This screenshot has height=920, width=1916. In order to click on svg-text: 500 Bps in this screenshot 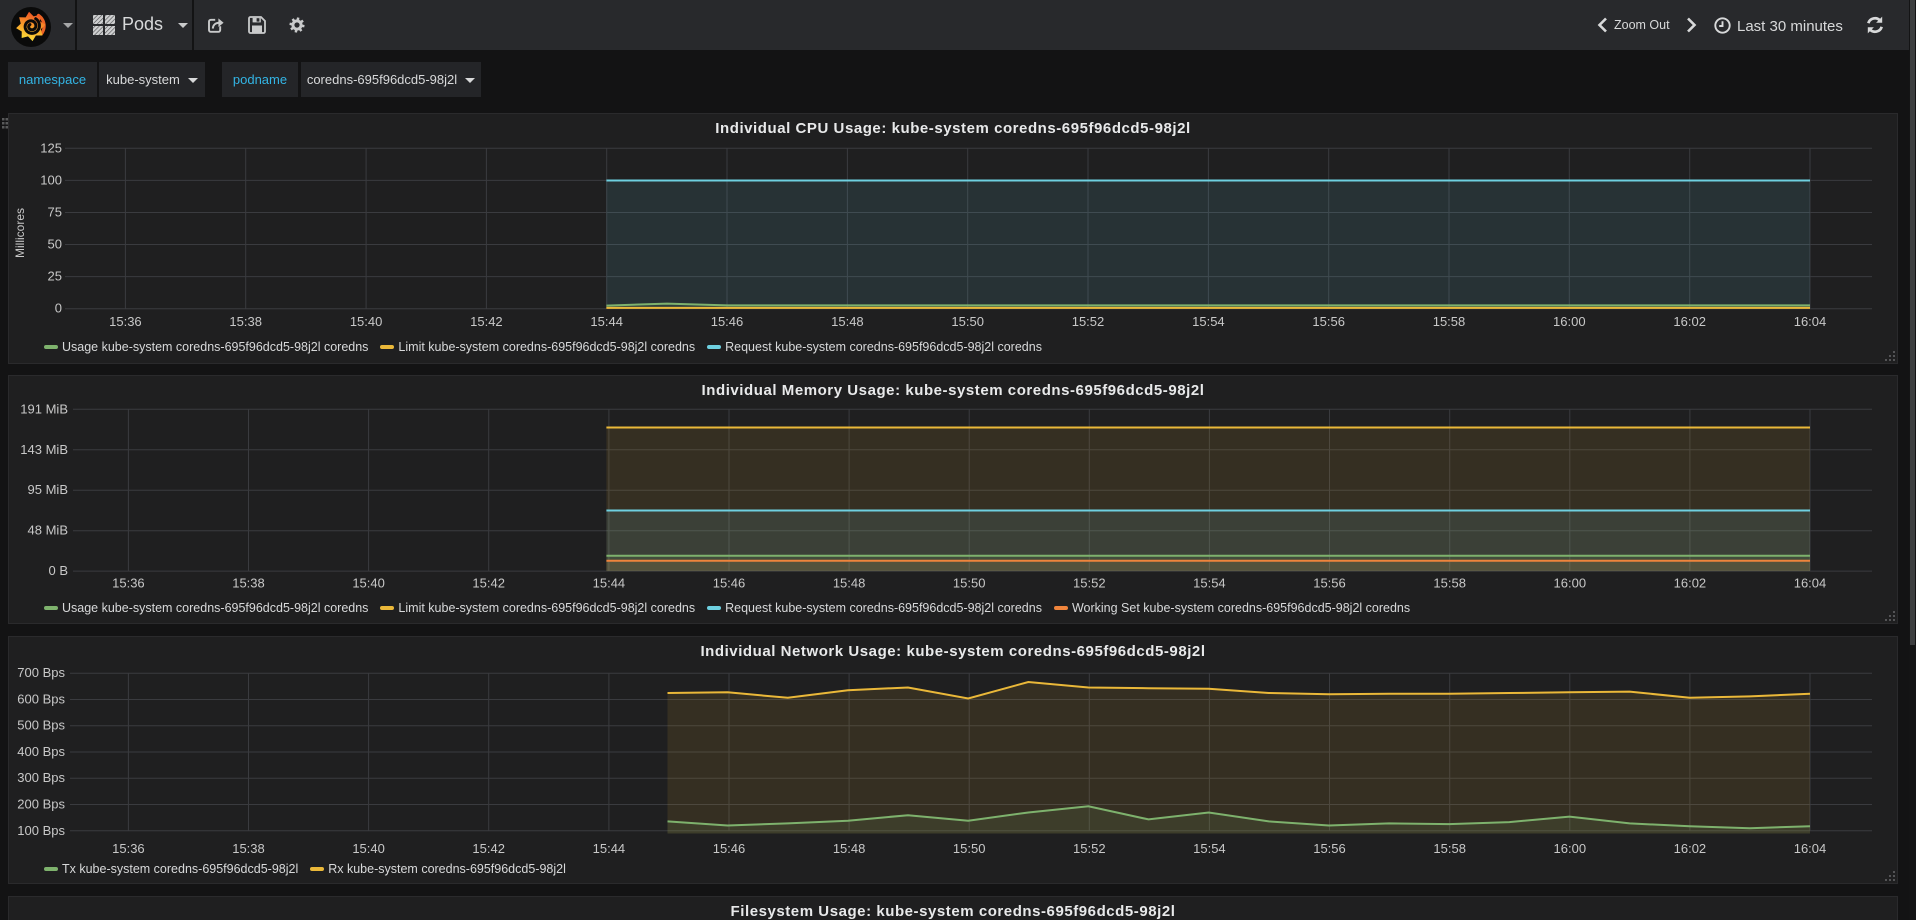, I will do `click(41, 725)`.